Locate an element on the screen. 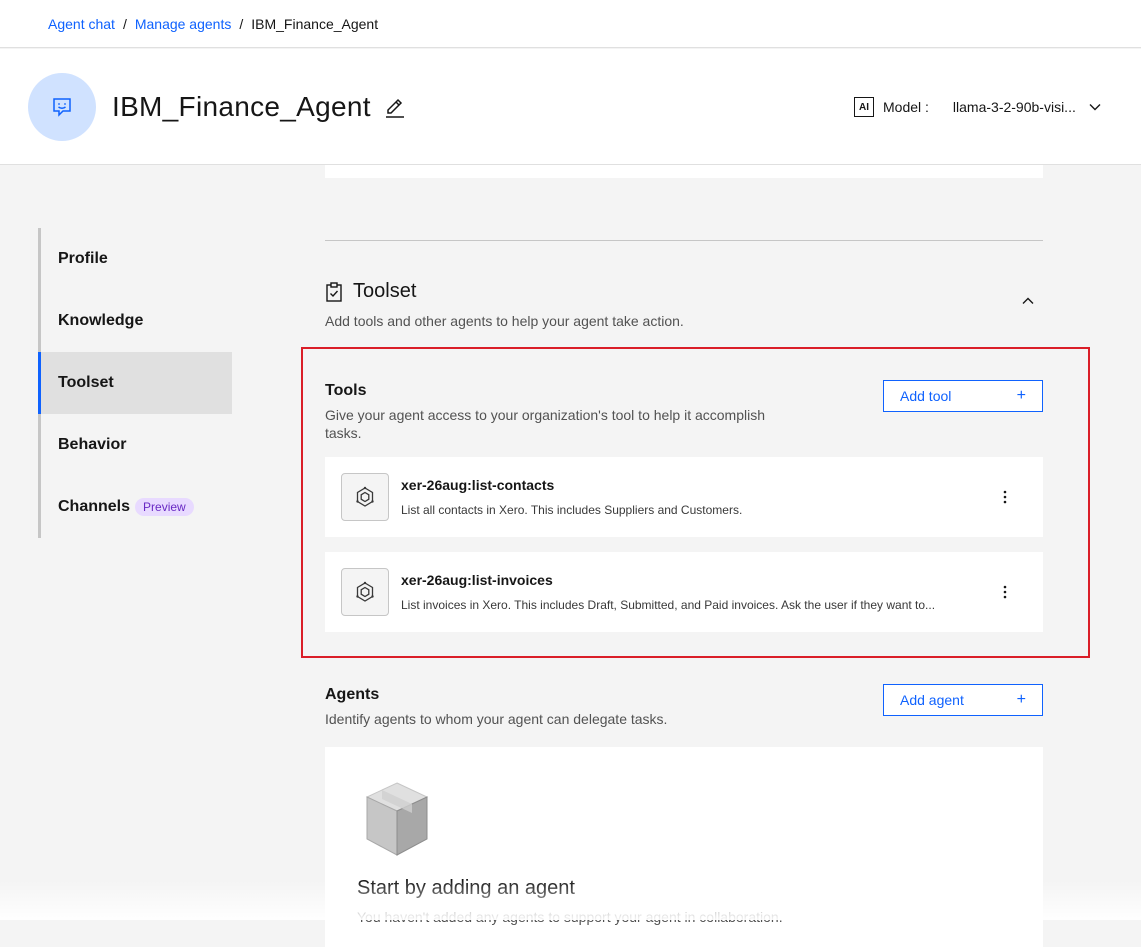  page-title: IBM_Finance_Agent is located at coordinates (241, 106).